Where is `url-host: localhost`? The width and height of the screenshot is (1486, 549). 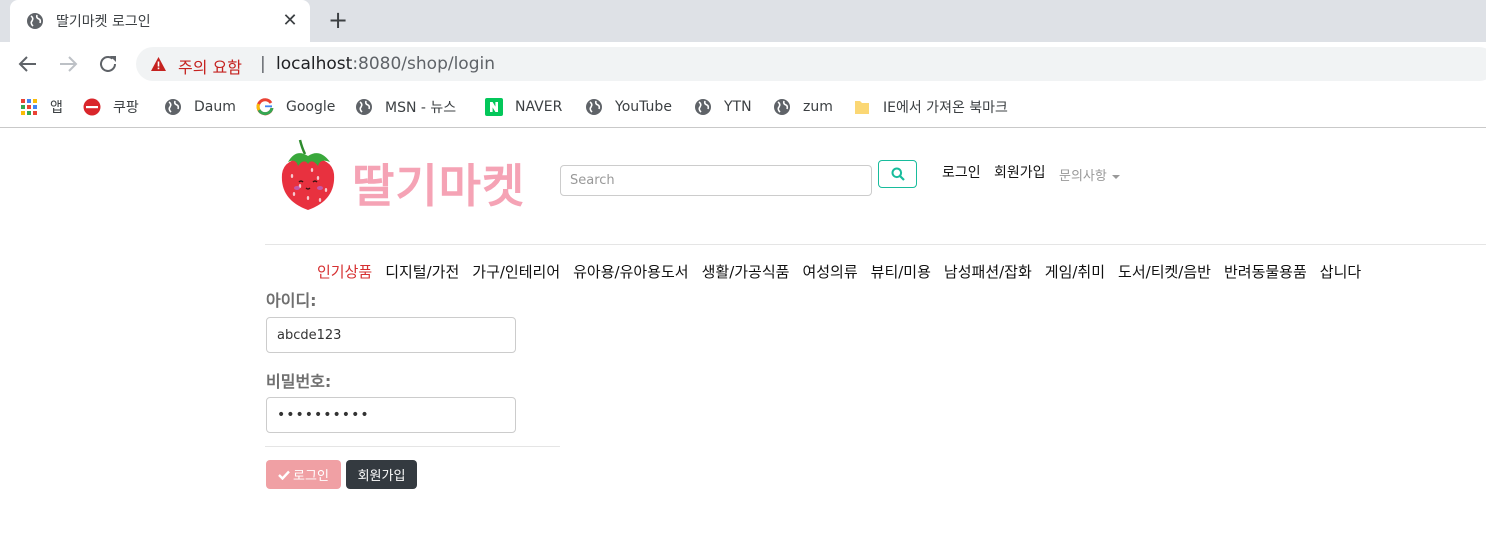 url-host: localhost is located at coordinates (314, 64).